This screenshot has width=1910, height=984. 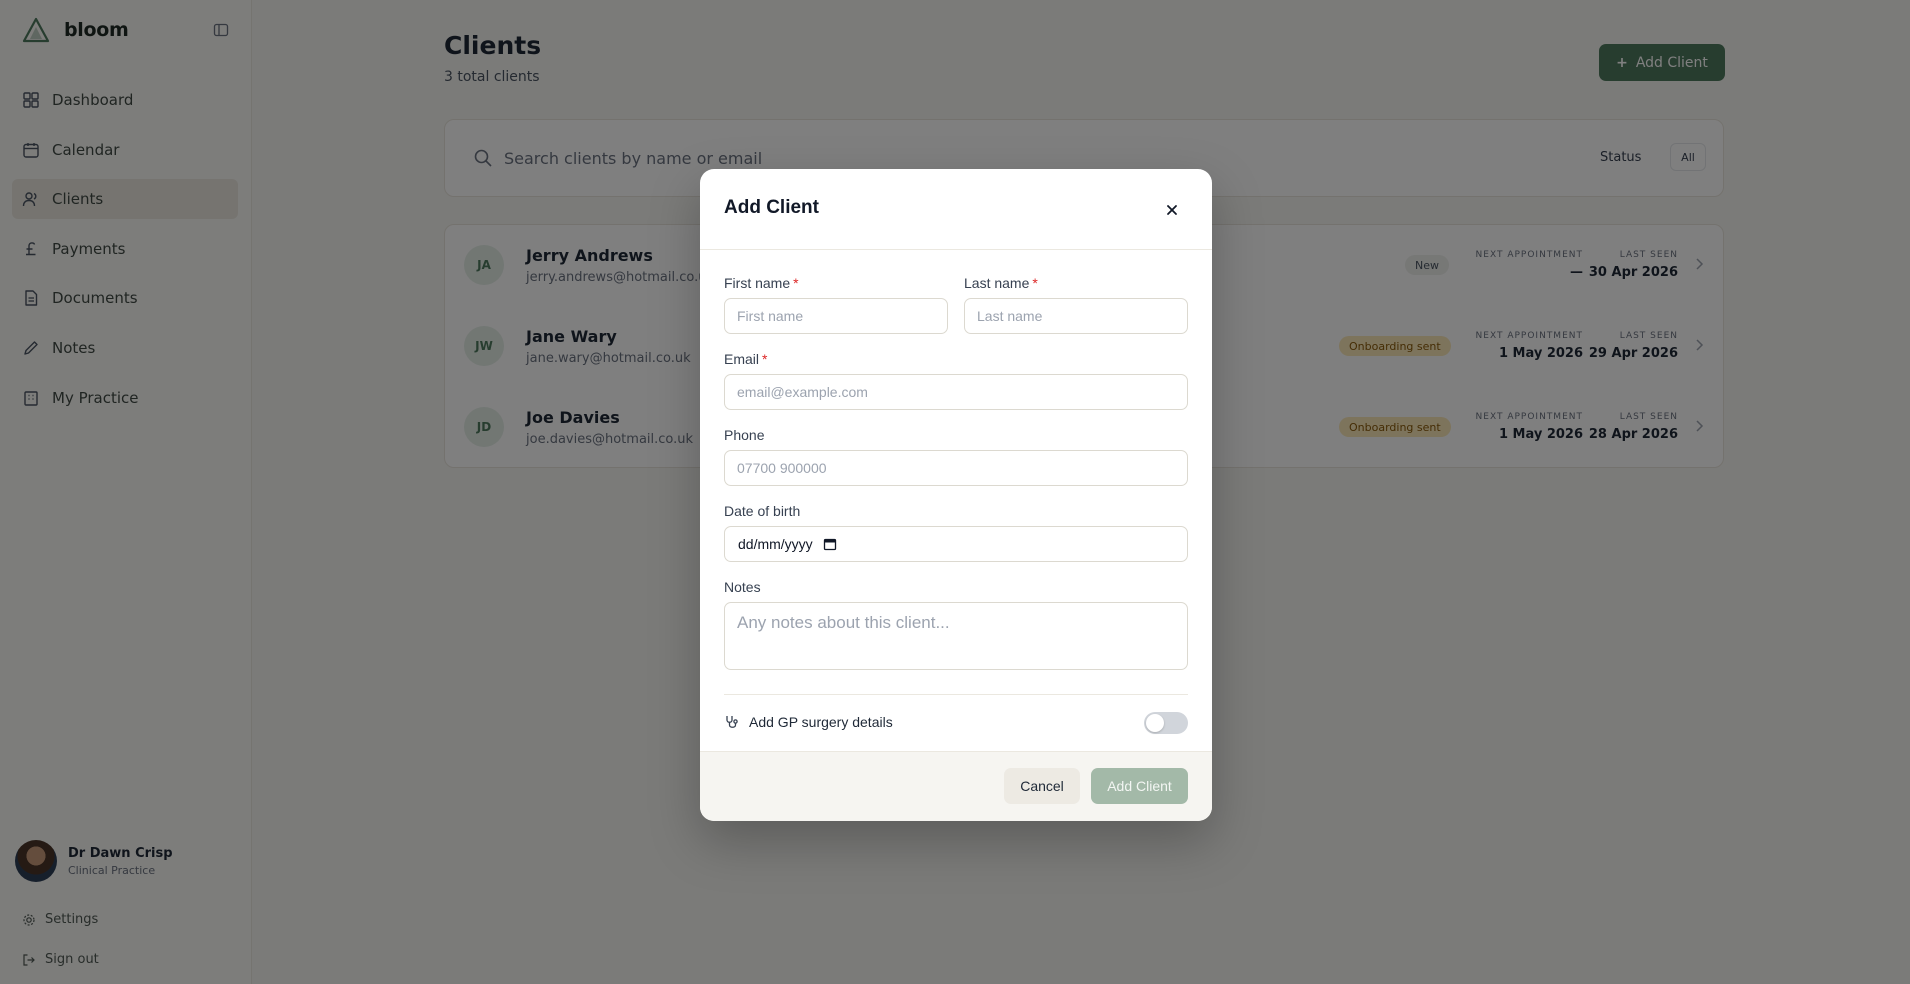 What do you see at coordinates (956, 722) in the screenshot?
I see `gp-details-row: Add GP surgery details` at bounding box center [956, 722].